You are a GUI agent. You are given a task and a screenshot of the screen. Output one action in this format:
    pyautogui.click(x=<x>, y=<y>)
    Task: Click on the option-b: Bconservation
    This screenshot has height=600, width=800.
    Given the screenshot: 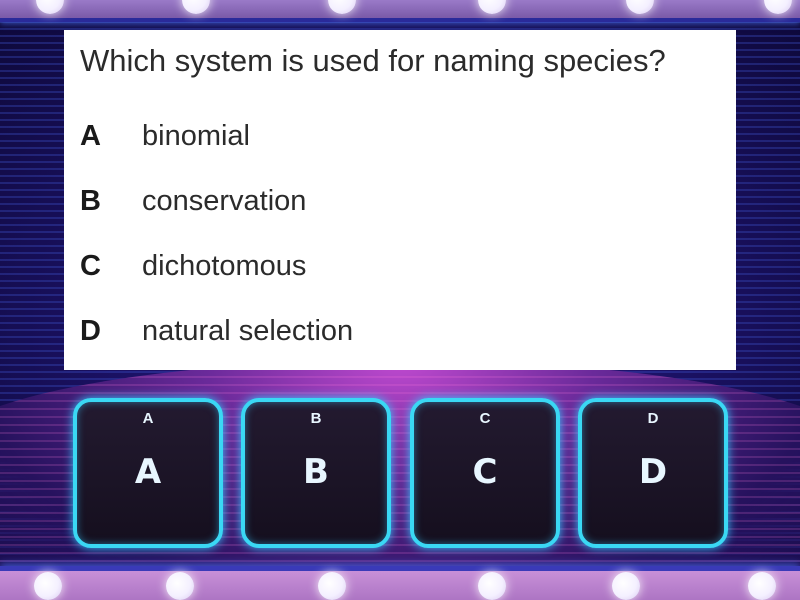 What is the action you would take?
    pyautogui.click(x=193, y=201)
    